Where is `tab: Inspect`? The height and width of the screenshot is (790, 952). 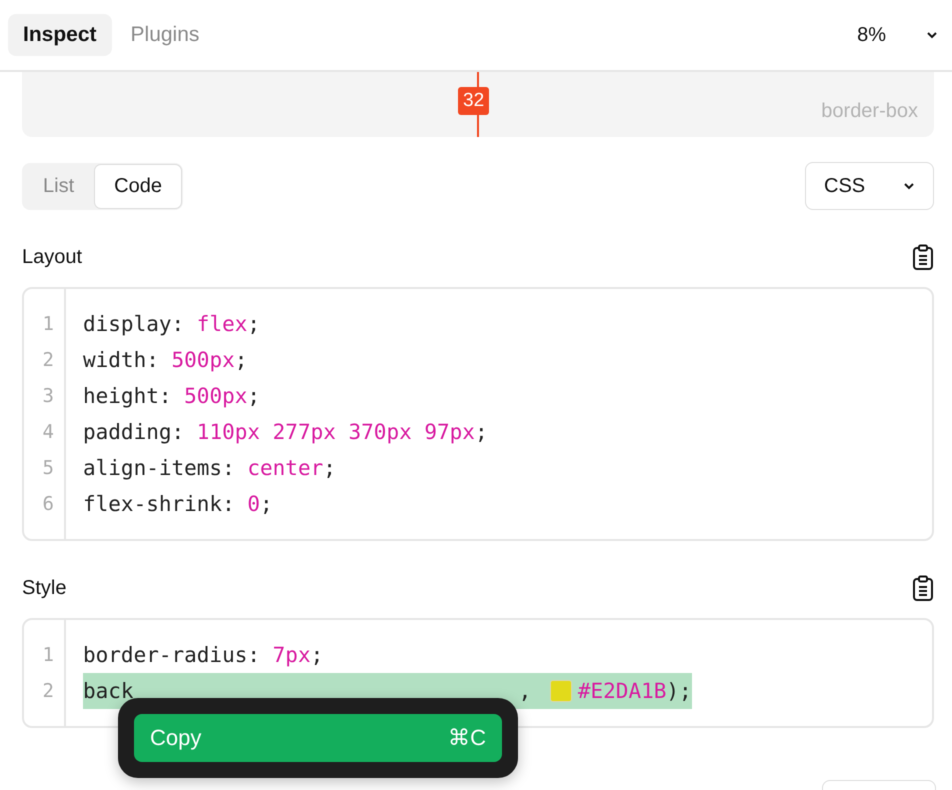 tab: Inspect is located at coordinates (60, 35).